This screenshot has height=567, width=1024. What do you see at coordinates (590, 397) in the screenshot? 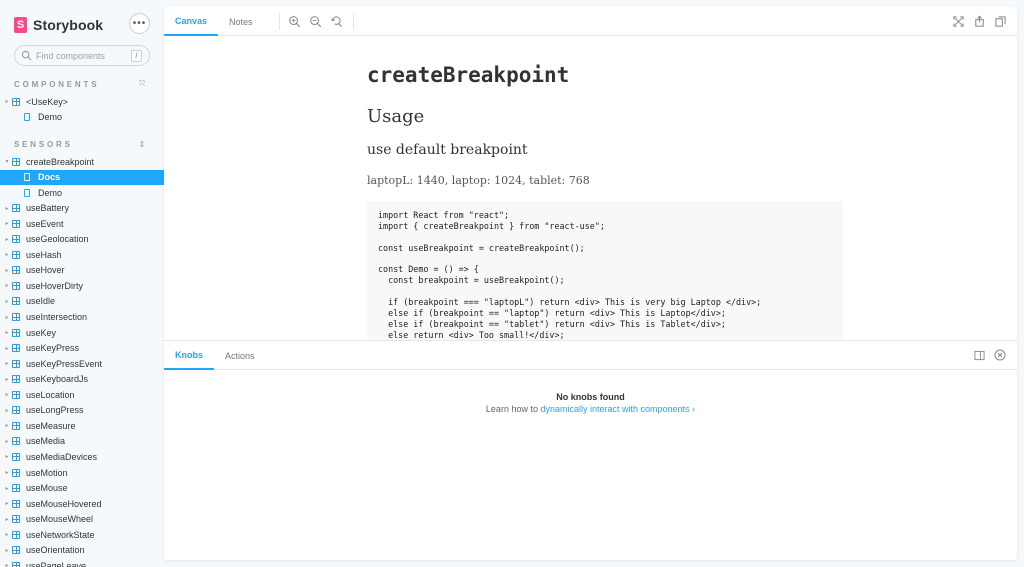
I see `empty-state-title: No knobs found` at bounding box center [590, 397].